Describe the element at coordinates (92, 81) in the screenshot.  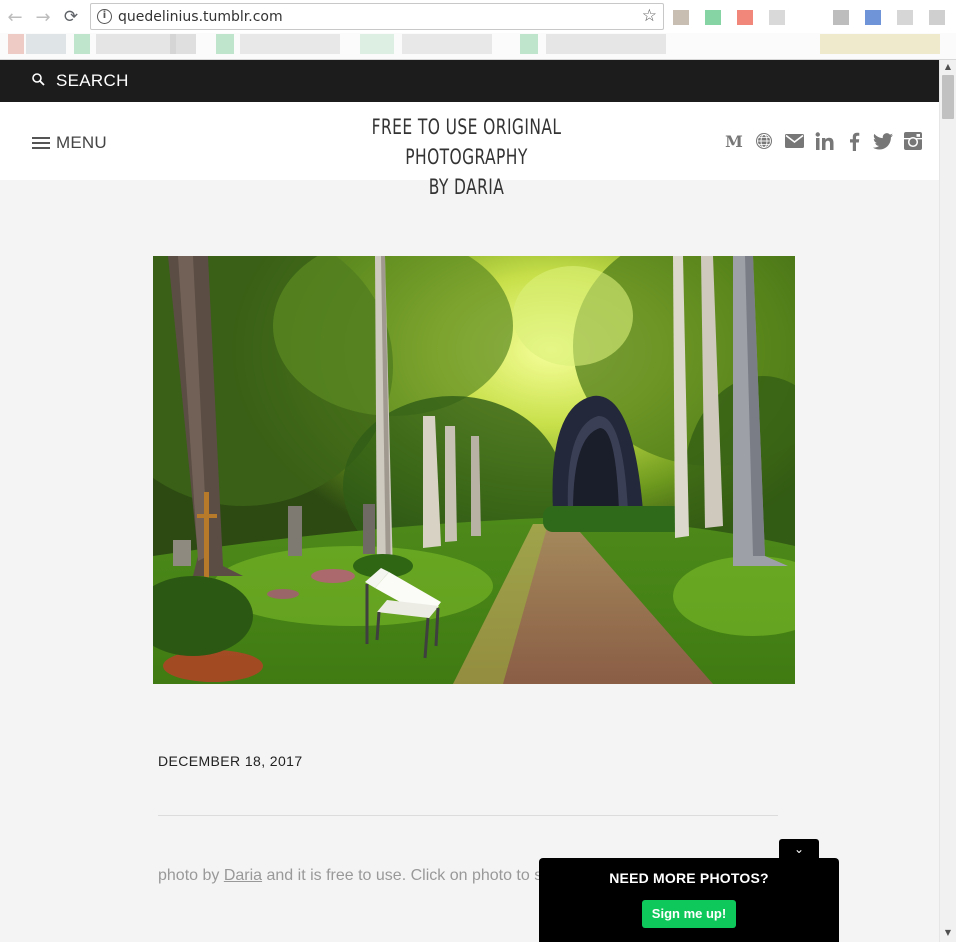
I see `search-label: SEARCH` at that location.